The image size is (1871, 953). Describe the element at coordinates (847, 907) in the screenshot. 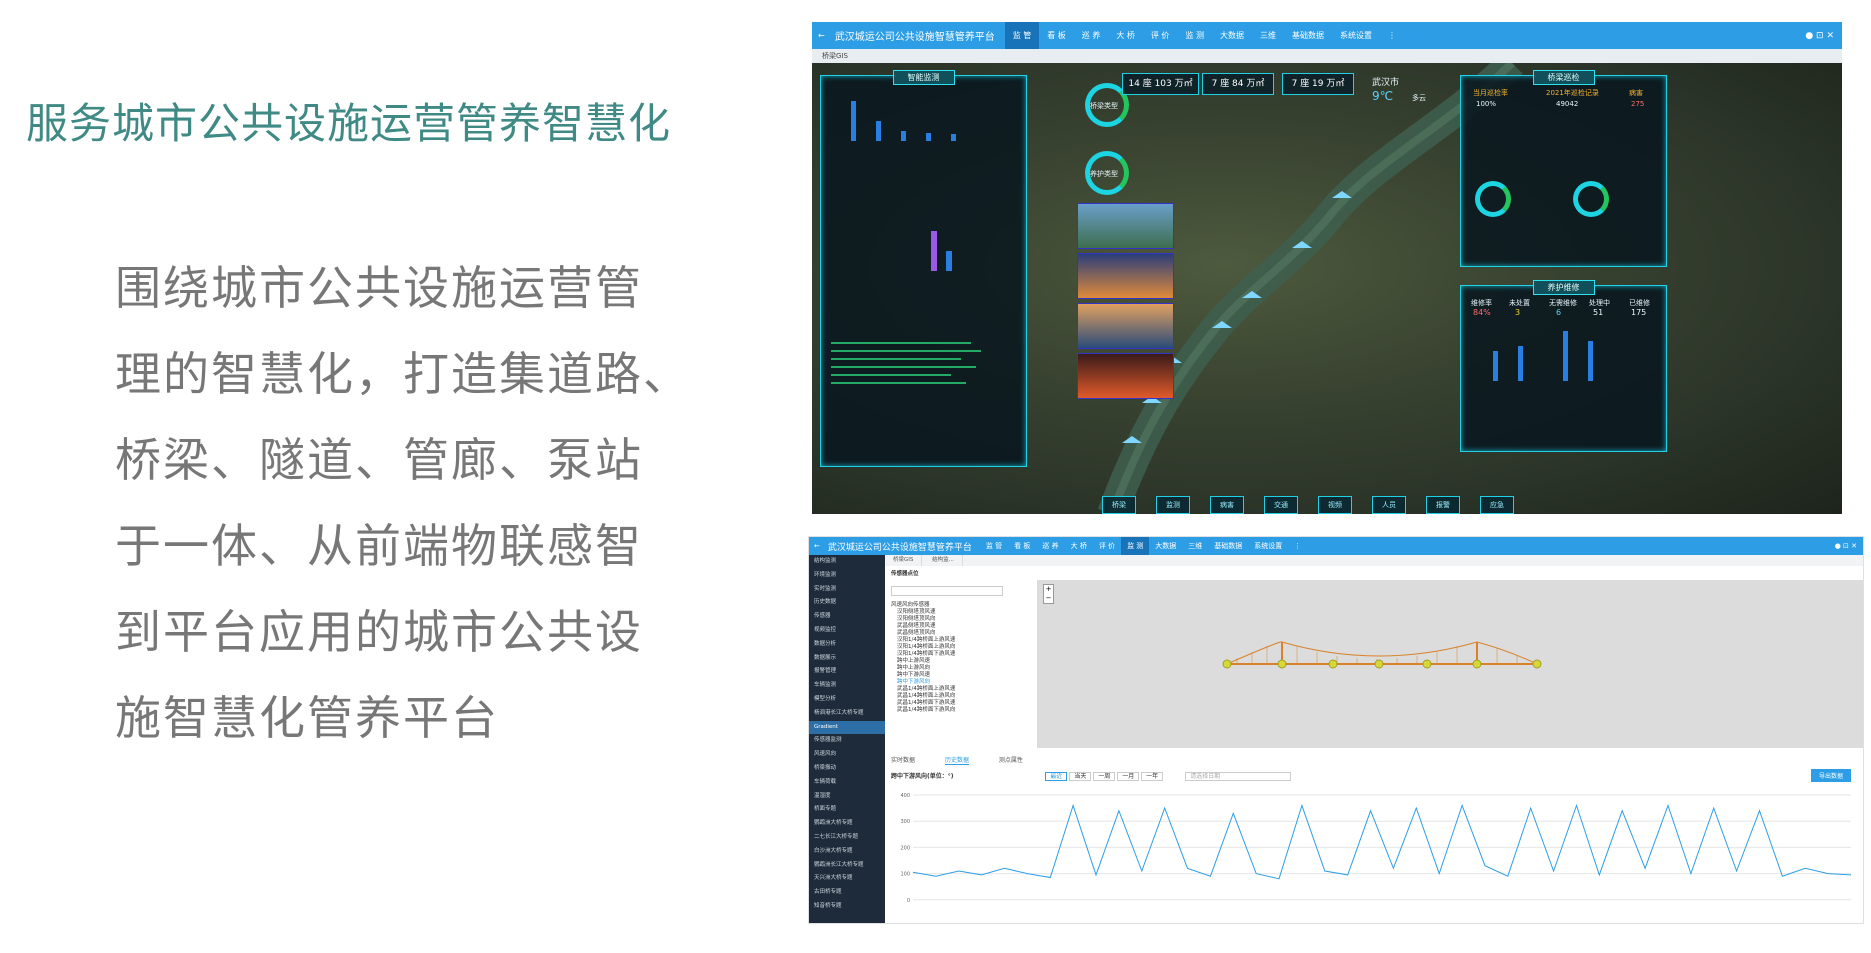

I see `sidebar-item: 知音桥专题` at that location.